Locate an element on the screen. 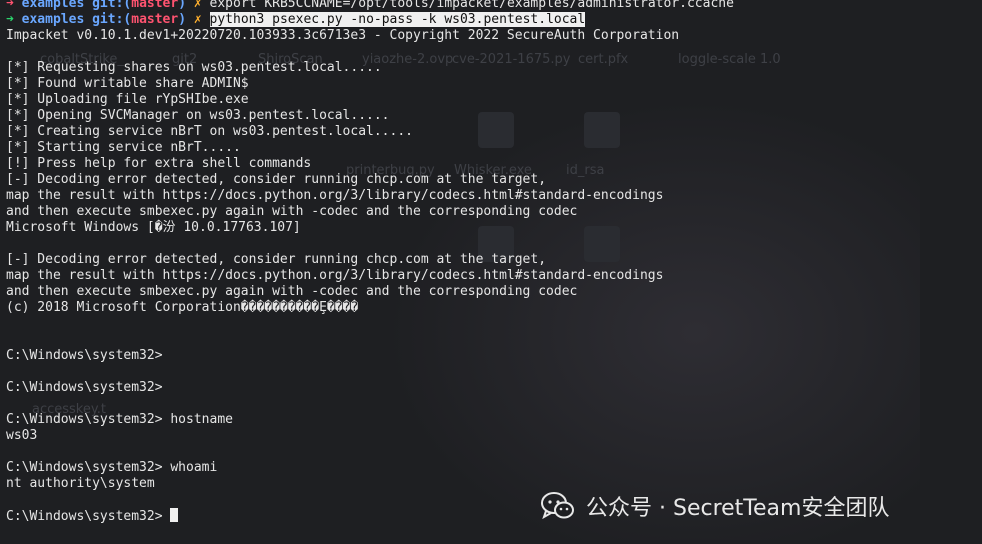  output-line: [*] Found writable share ADMIN$ is located at coordinates (127, 83).